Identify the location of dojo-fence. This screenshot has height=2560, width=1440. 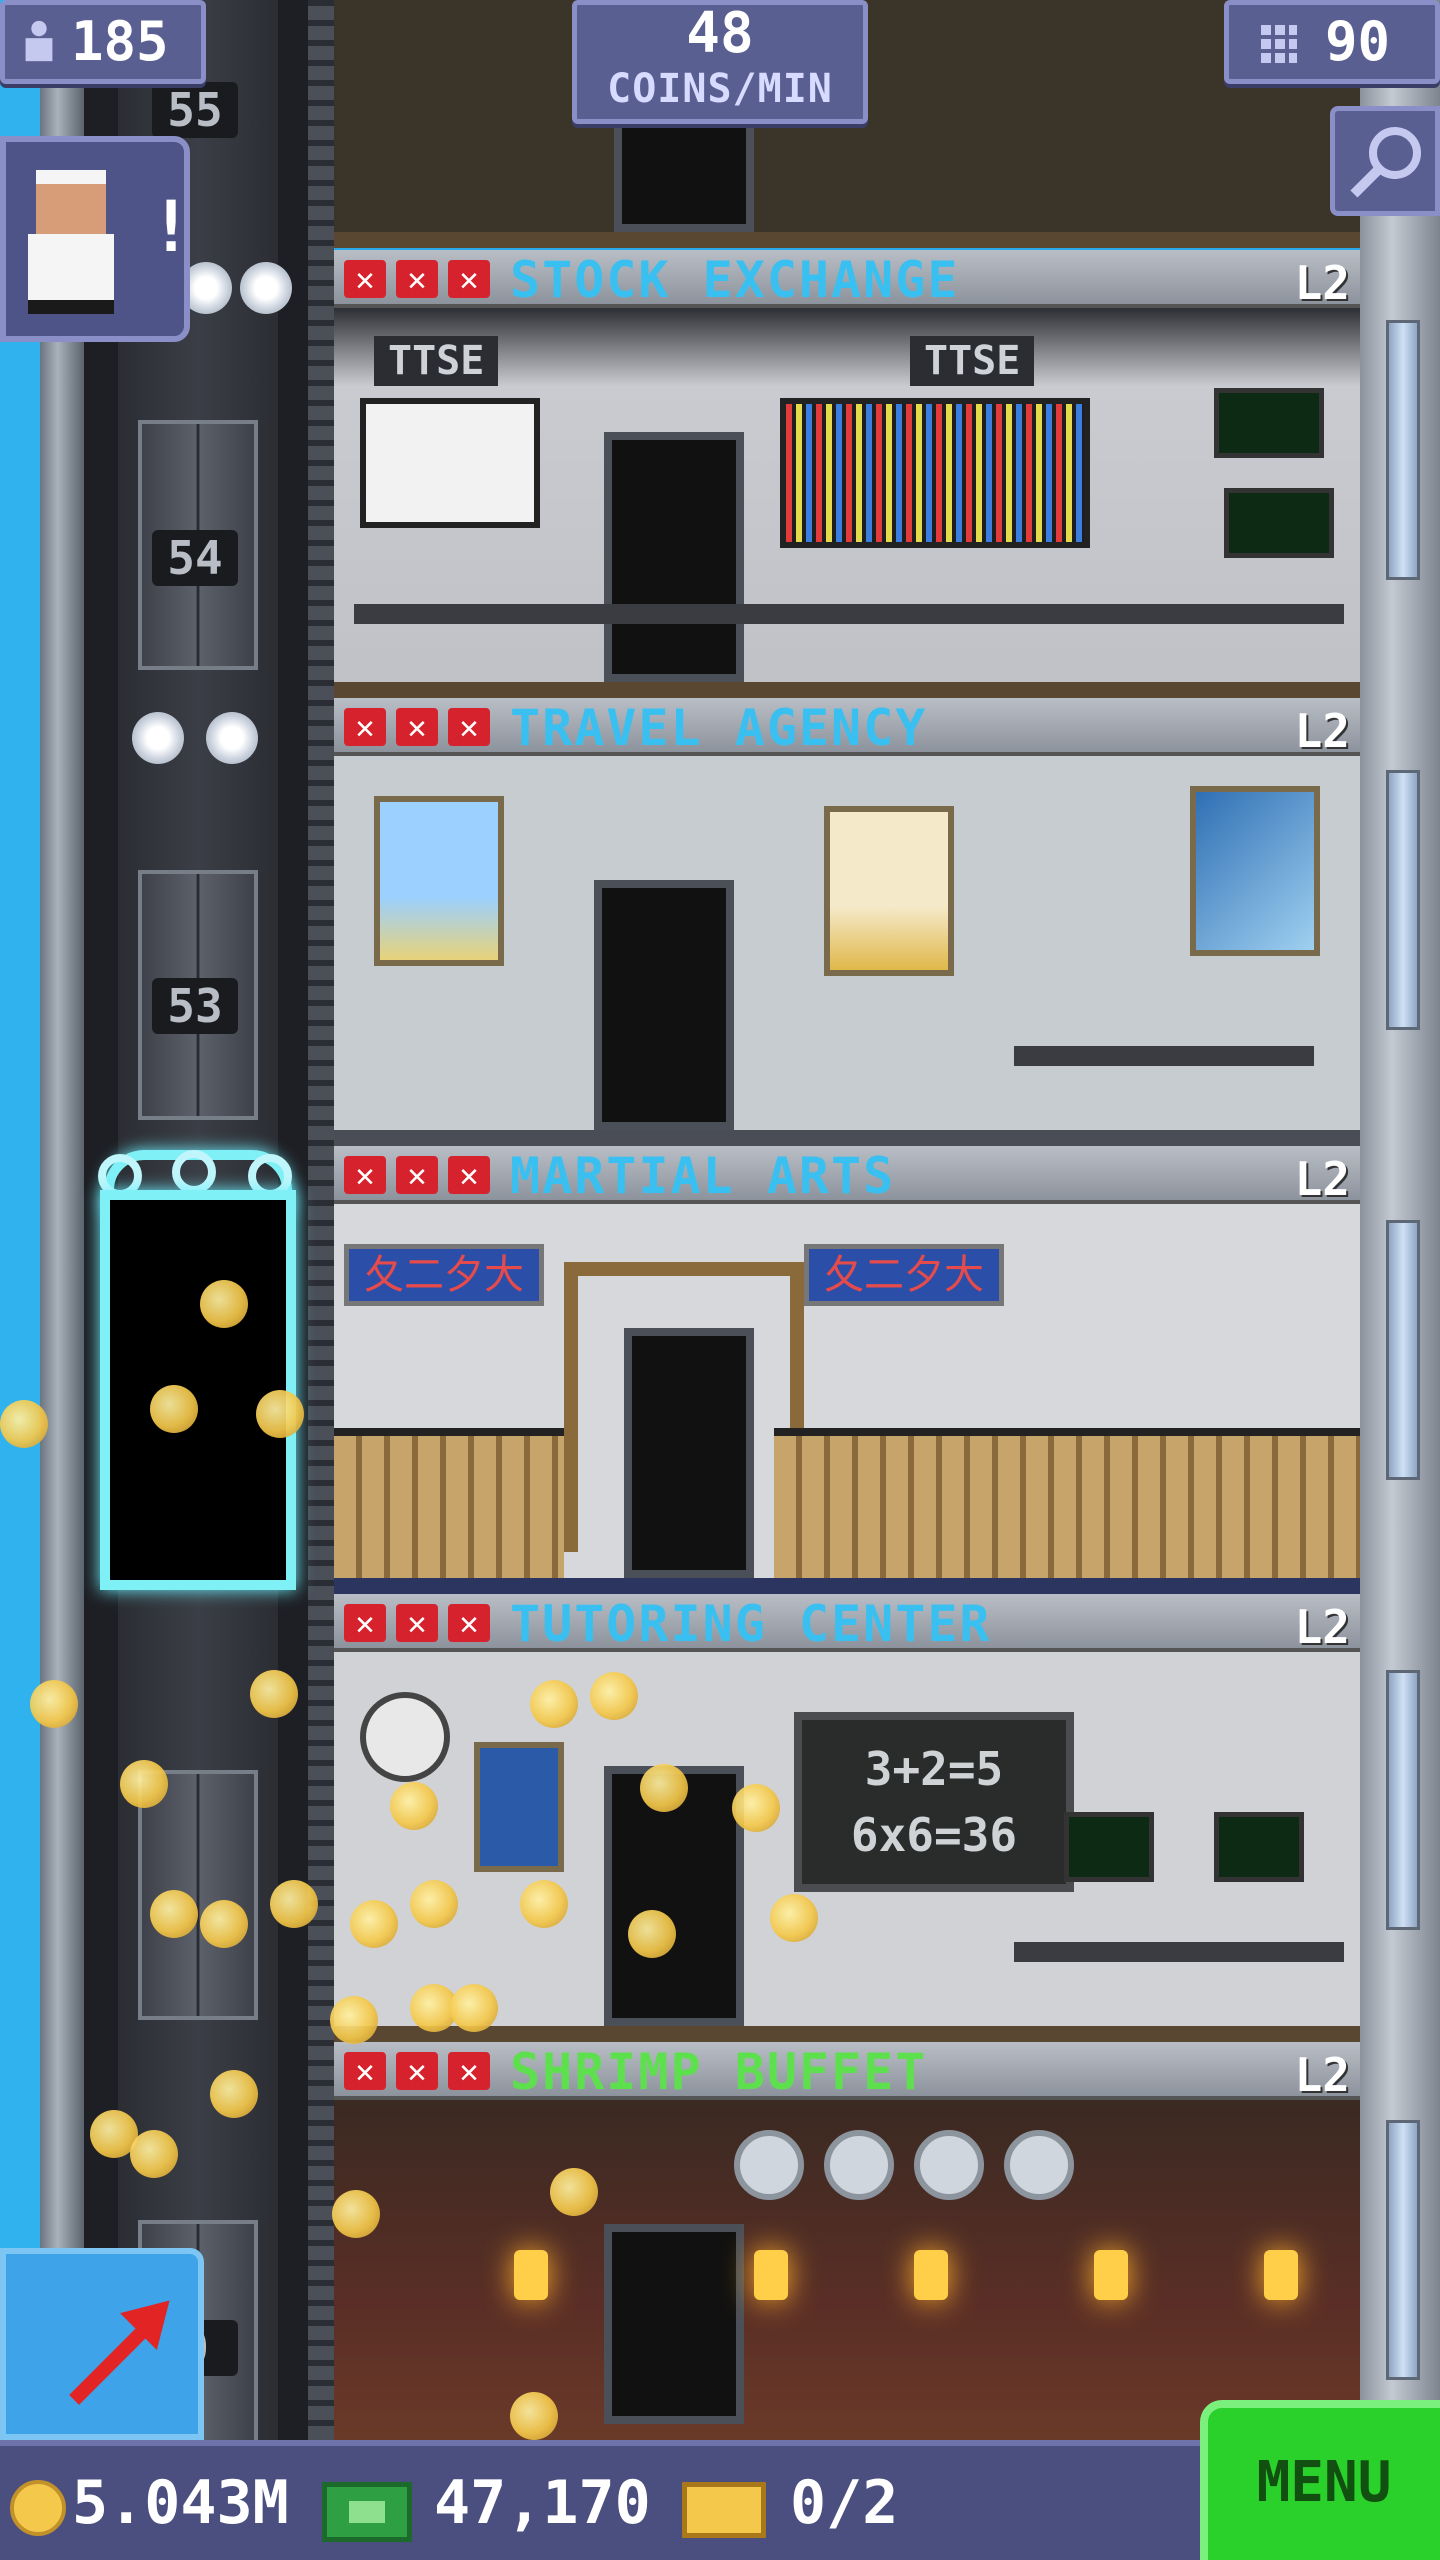
(449, 1503).